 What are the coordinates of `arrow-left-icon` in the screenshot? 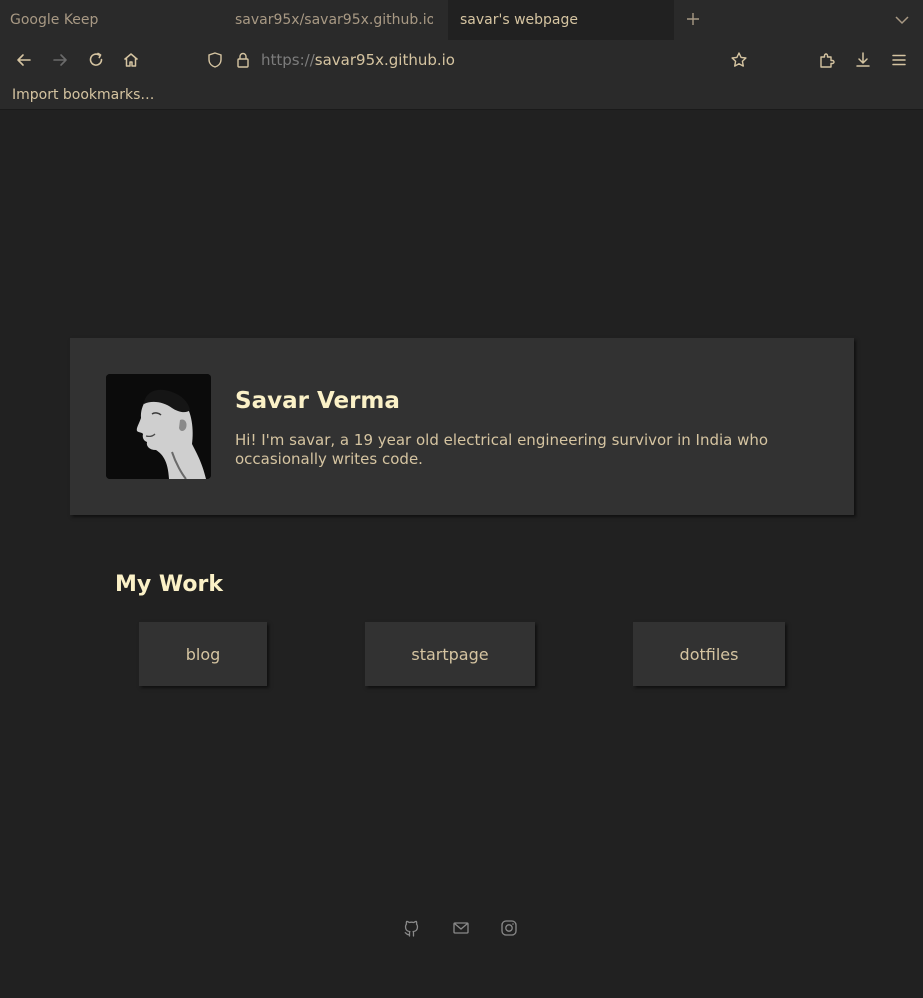 It's located at (24, 60).